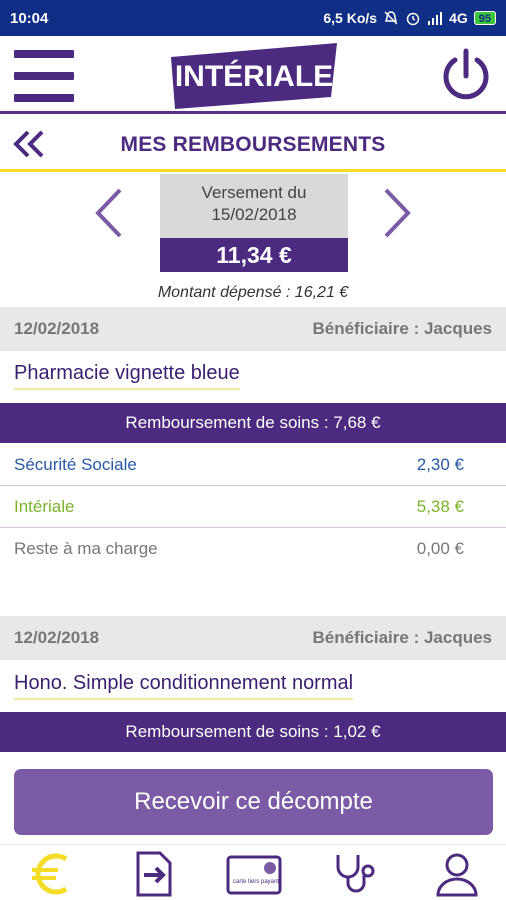  What do you see at coordinates (253, 549) in the screenshot?
I see `detail-row-reste: Reste à ma charge 0,00 €` at bounding box center [253, 549].